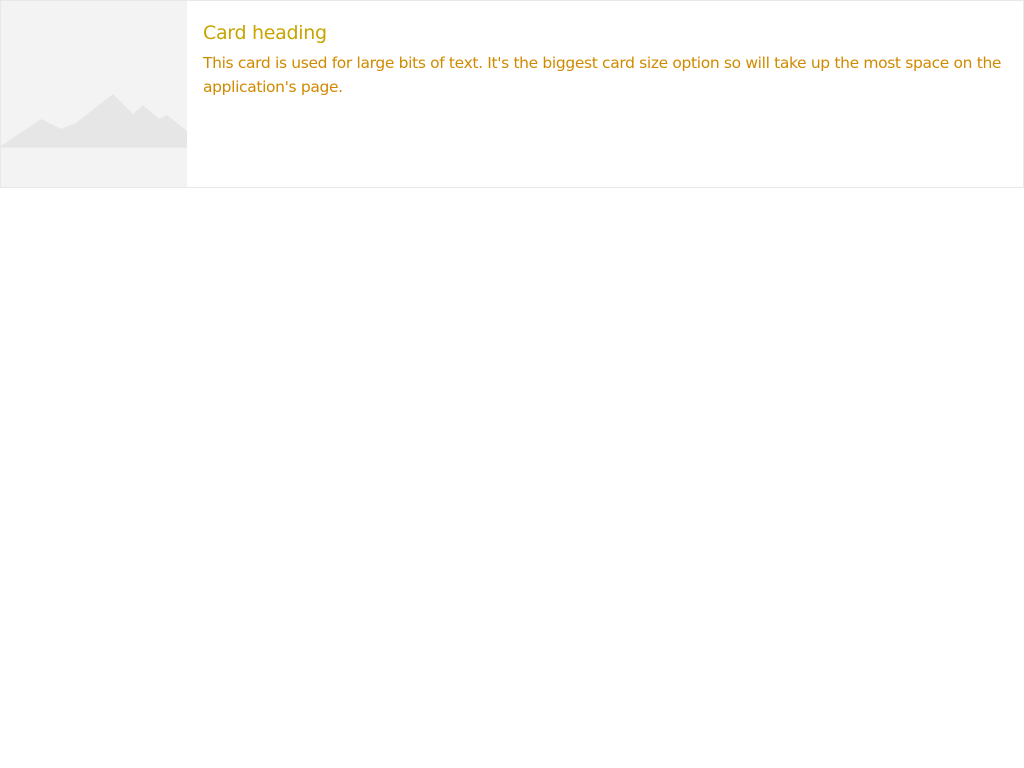 This screenshot has height=768, width=1024. I want to click on mountain-placeholder-icon, so click(94, 121).